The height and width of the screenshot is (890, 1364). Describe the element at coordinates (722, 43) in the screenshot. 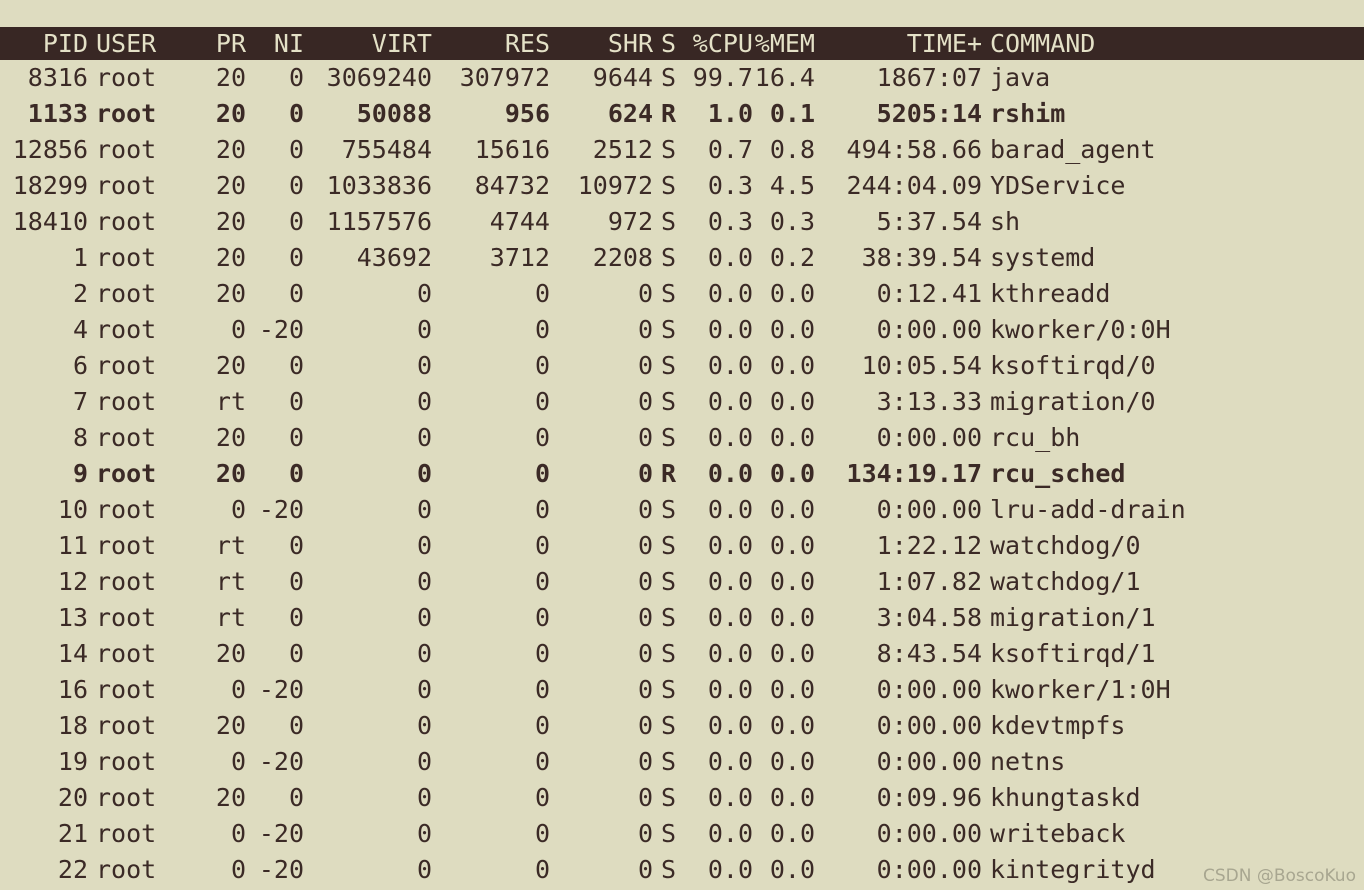

I see `column-header-cpu: %CPU` at that location.